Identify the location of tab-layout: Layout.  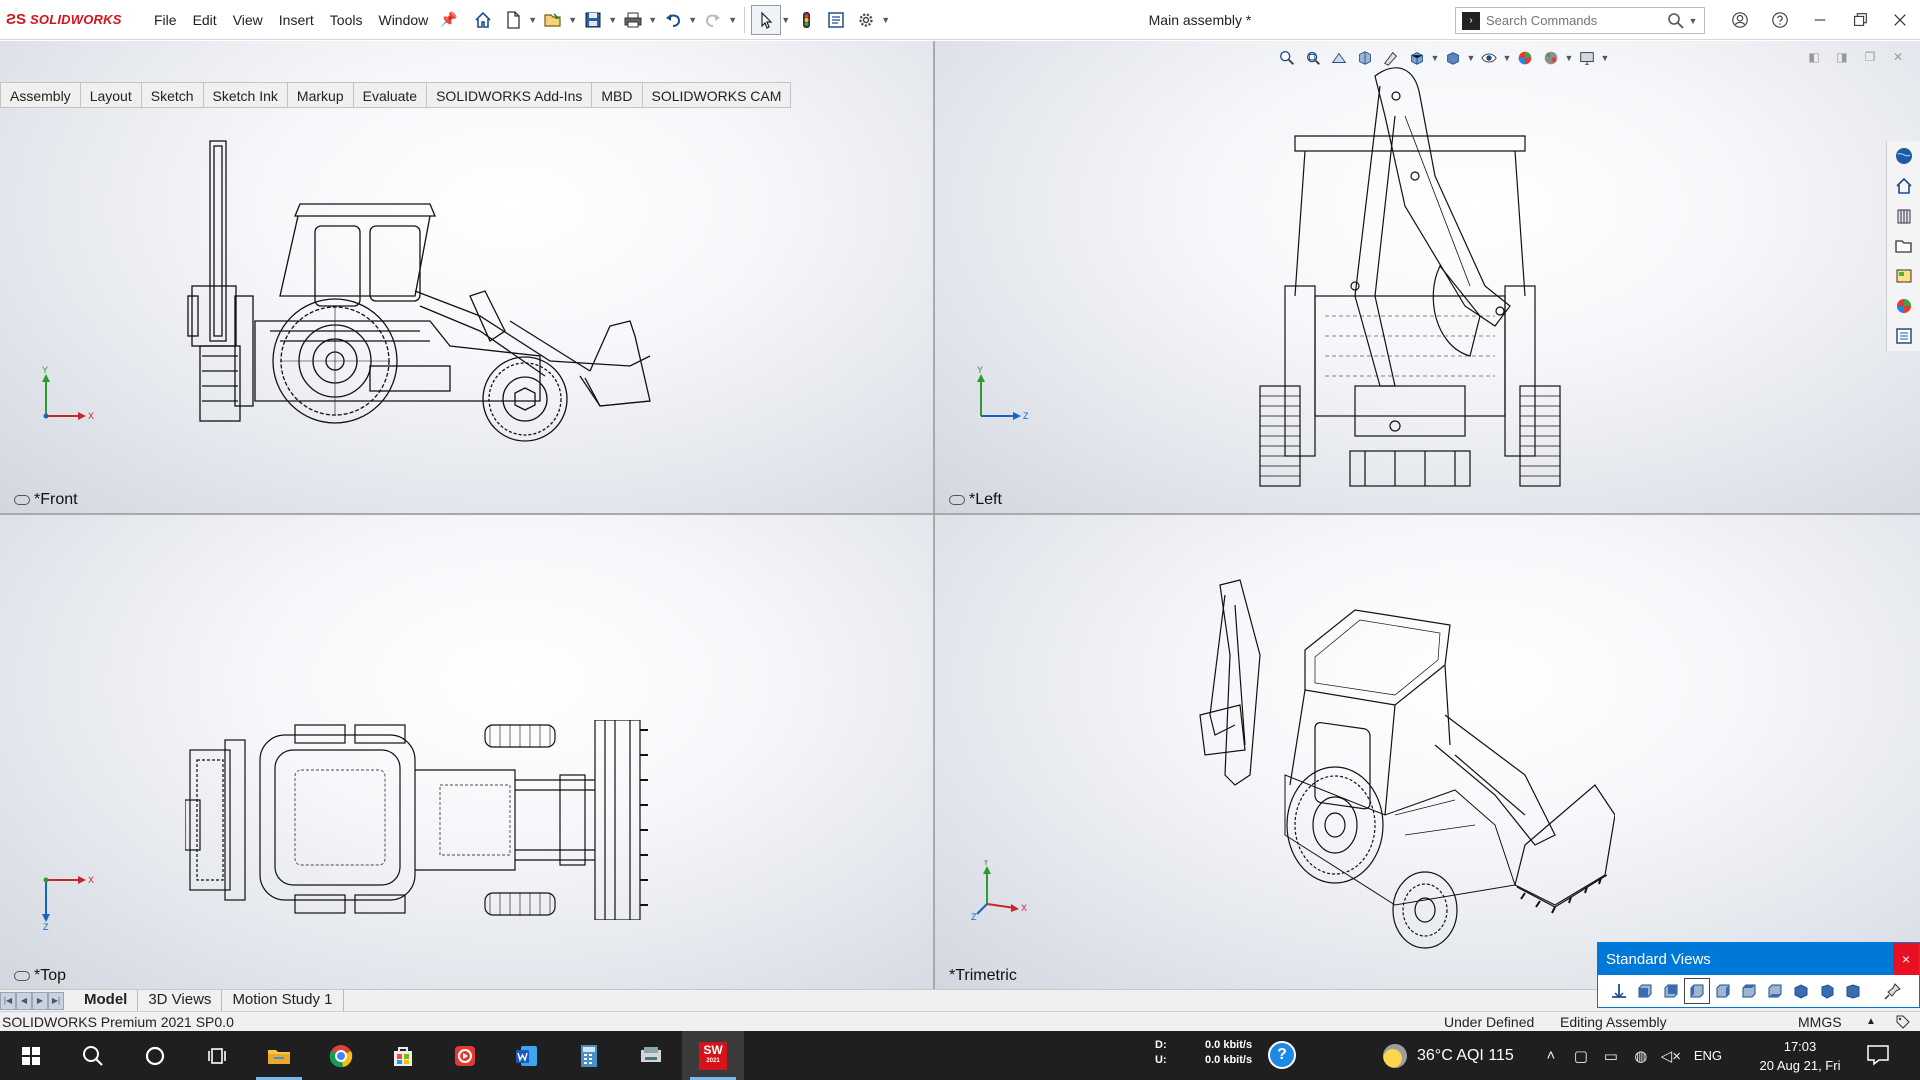
(111, 95).